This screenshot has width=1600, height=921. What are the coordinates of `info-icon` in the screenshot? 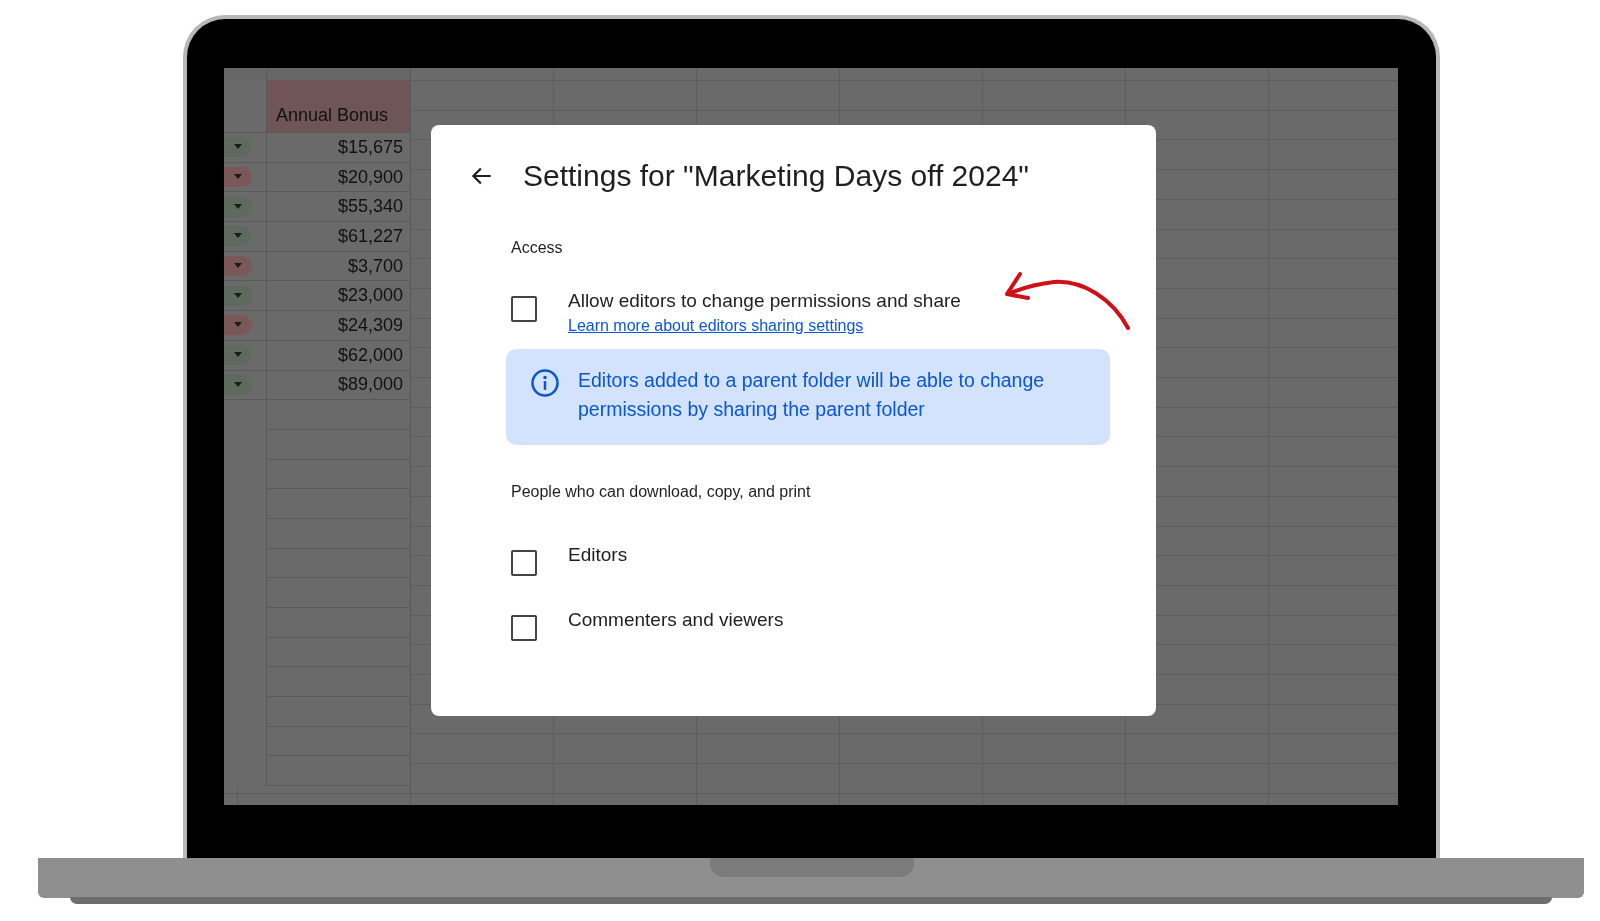 It's located at (545, 383).